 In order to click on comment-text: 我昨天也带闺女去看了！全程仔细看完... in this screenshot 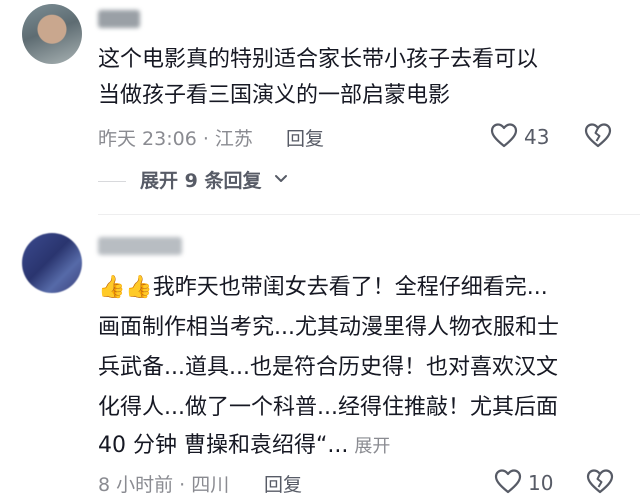, I will do `click(350, 287)`.